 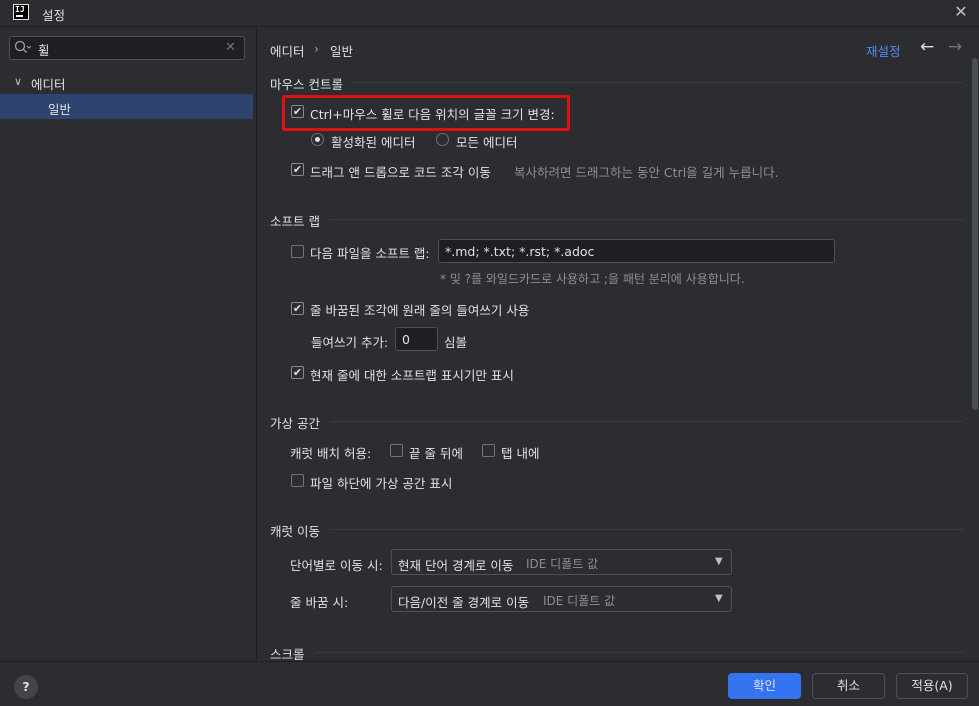 What do you see at coordinates (426, 113) in the screenshot?
I see `highlight-box` at bounding box center [426, 113].